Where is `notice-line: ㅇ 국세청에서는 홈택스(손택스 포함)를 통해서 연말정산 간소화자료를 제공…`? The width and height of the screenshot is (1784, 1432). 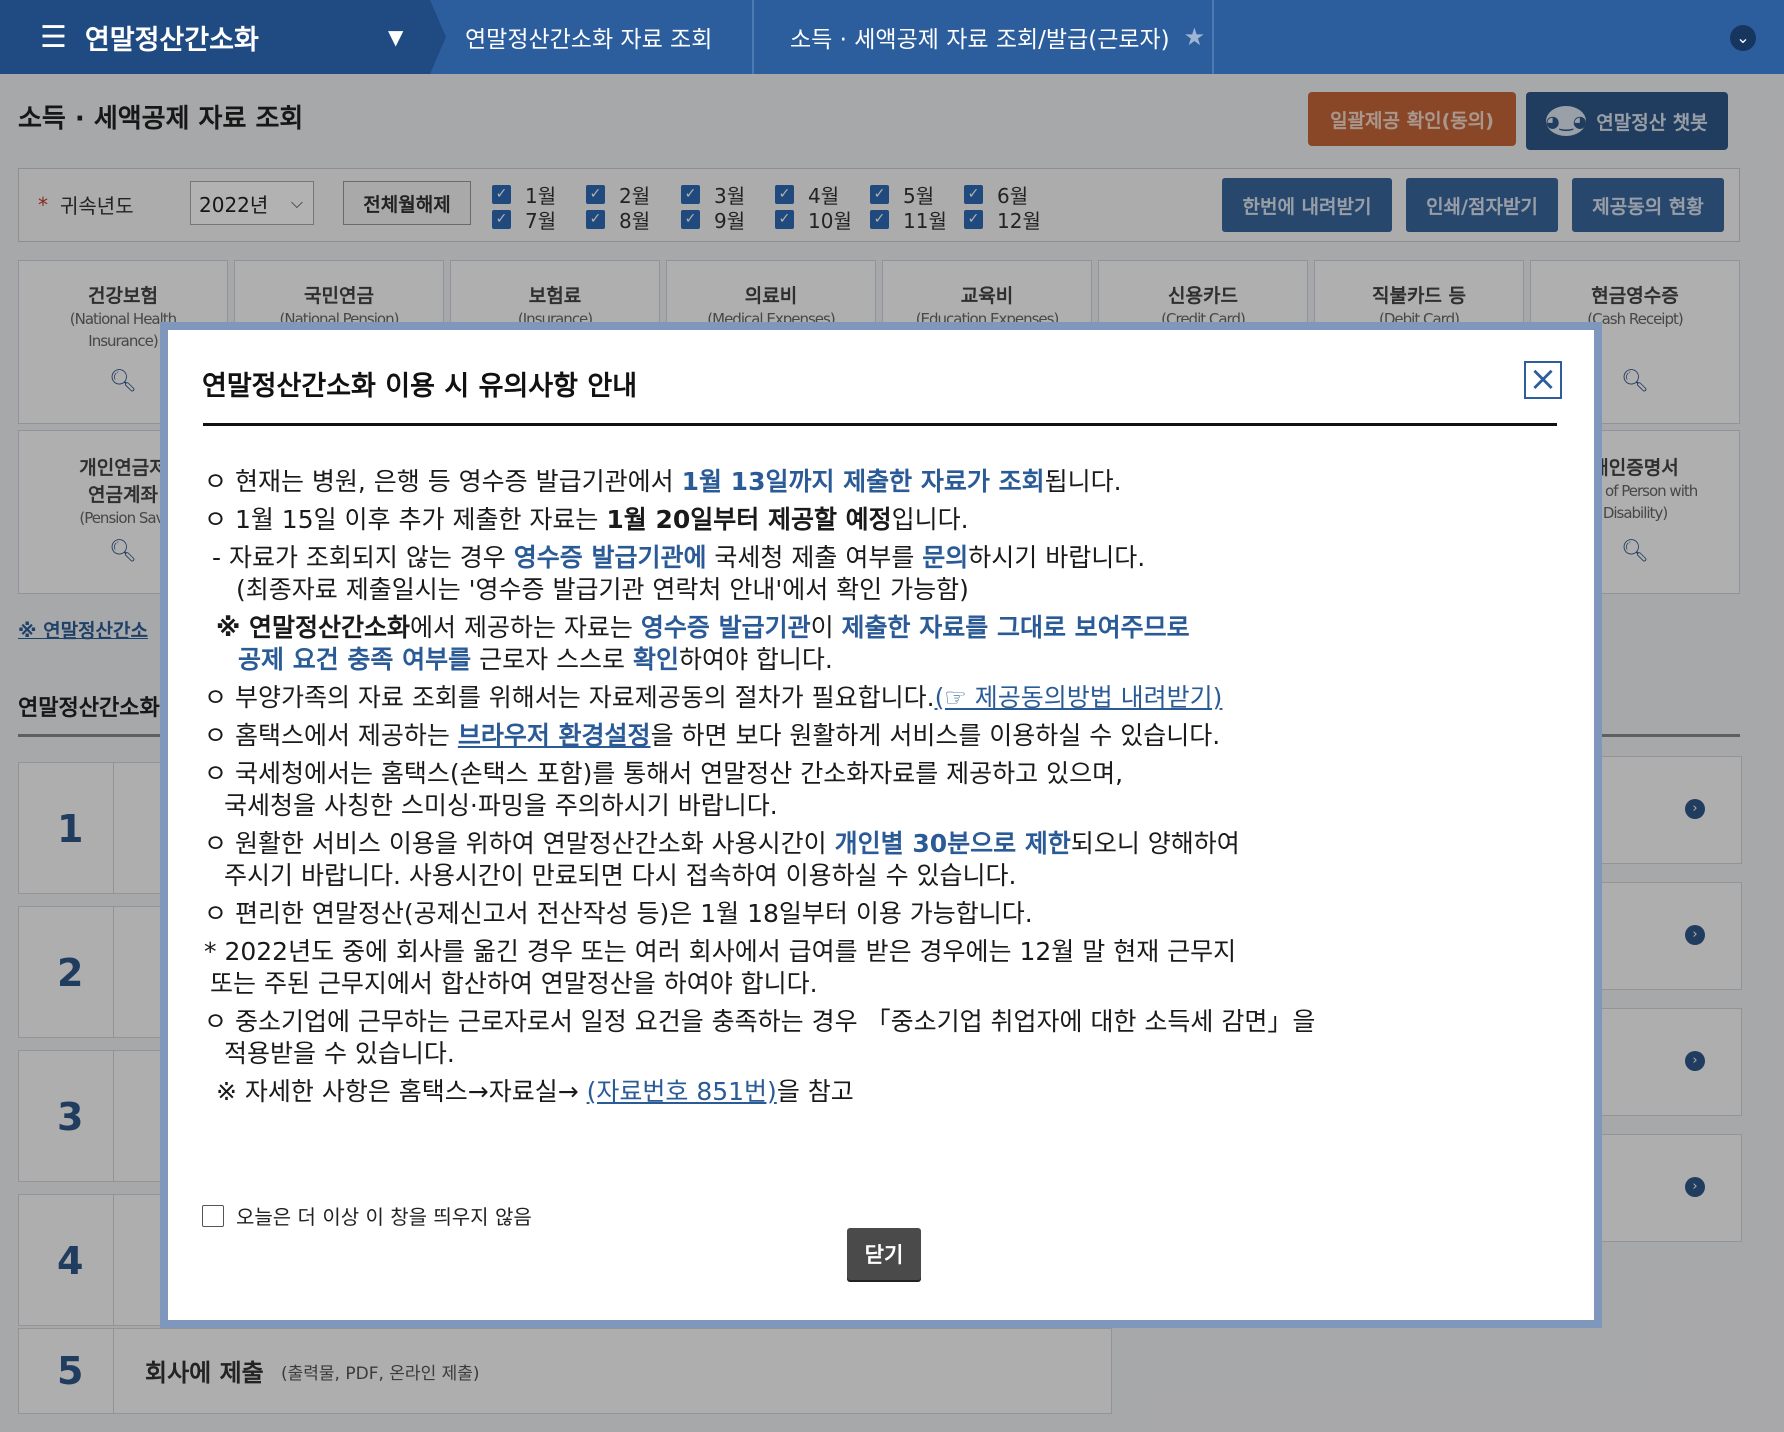
notice-line: ㅇ 국세청에서는 홈택스(손택스 포함)를 통해서 연말정산 간소화자료를 제공… is located at coordinates (664, 773).